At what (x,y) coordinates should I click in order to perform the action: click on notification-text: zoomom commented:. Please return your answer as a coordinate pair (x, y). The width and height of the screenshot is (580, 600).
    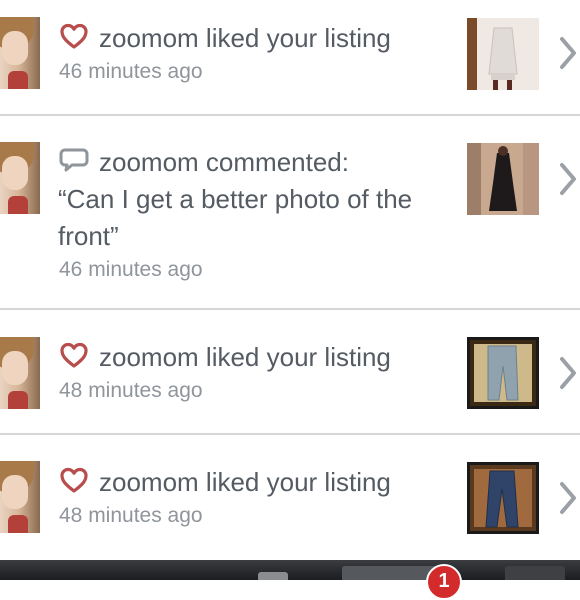
    Looking at the image, I should click on (224, 162).